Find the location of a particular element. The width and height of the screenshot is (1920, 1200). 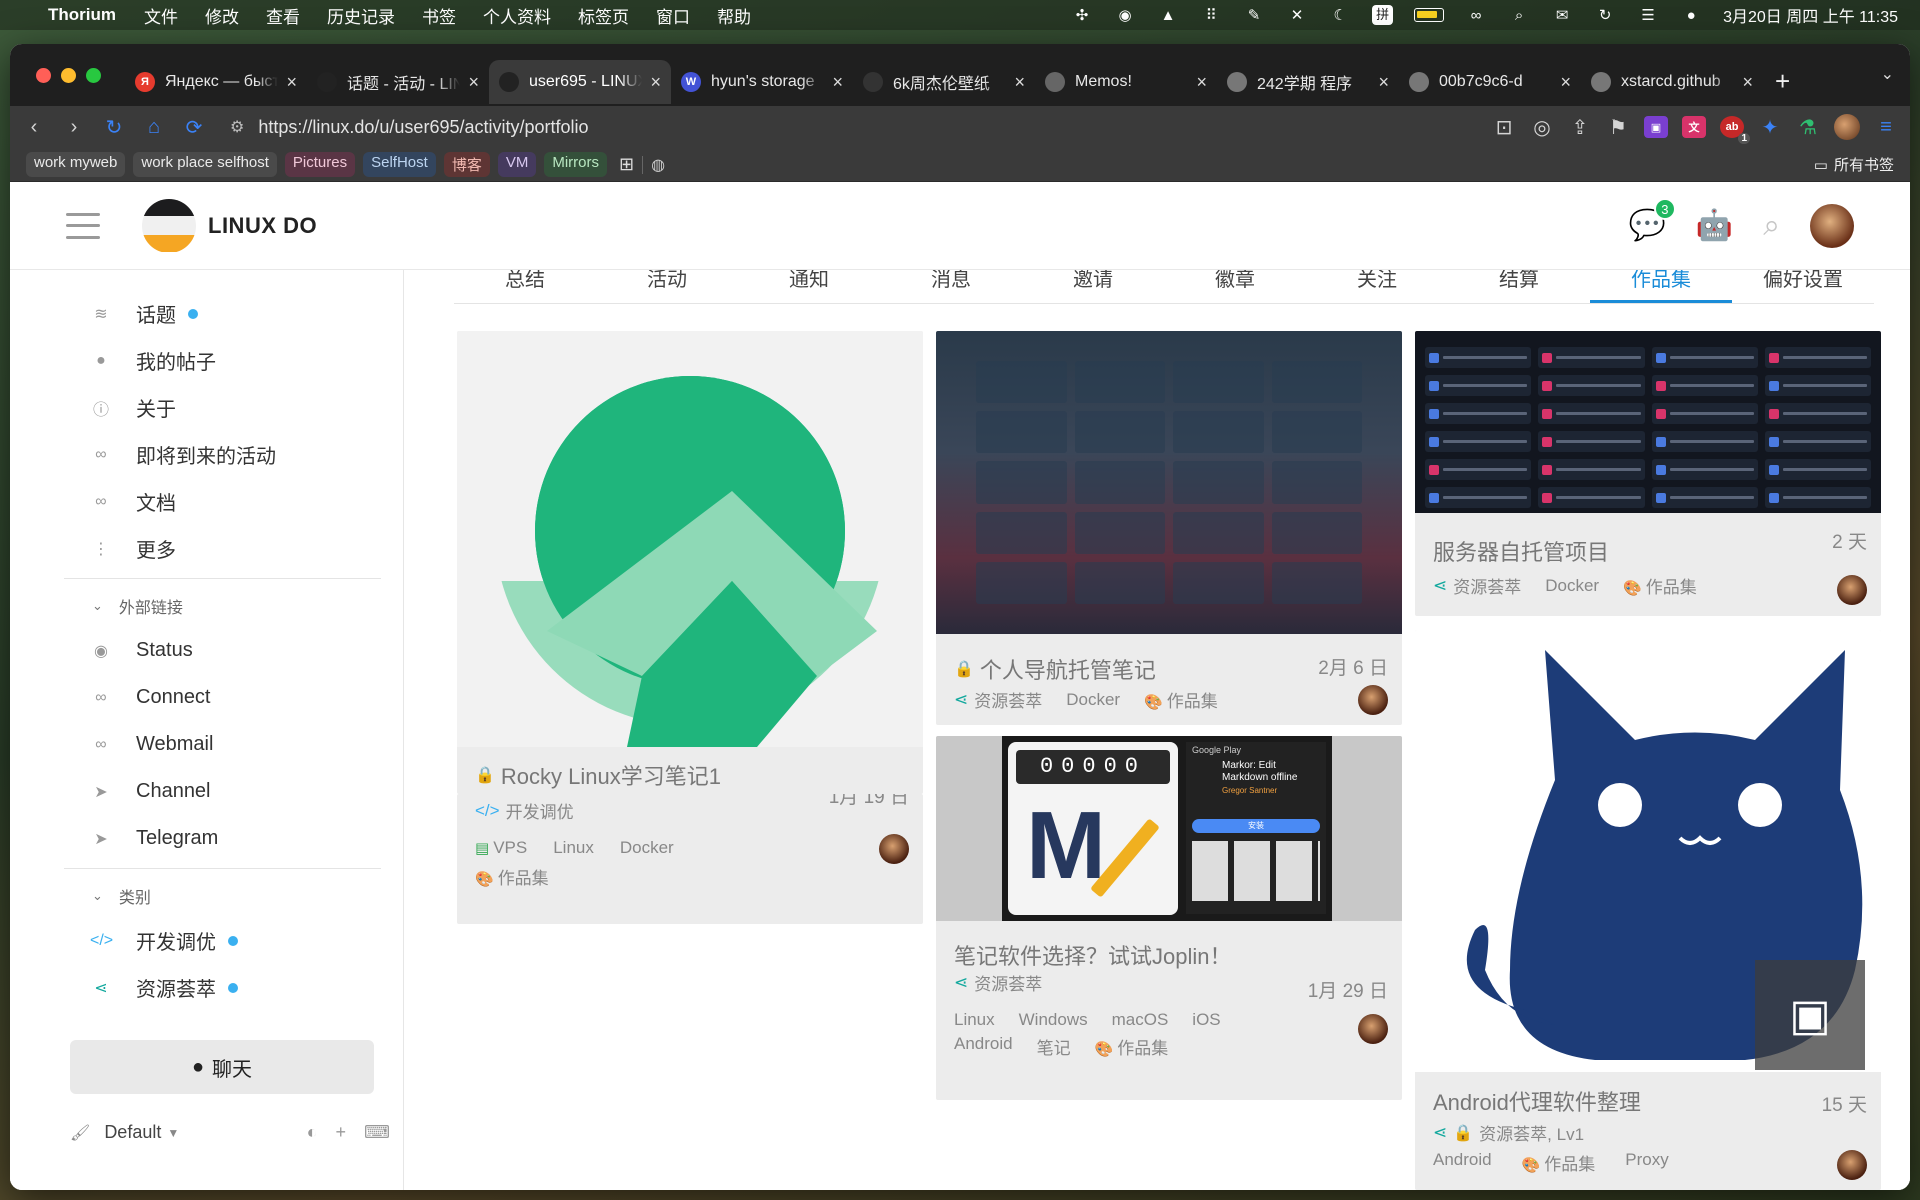

install-button: 安装 is located at coordinates (1256, 826).